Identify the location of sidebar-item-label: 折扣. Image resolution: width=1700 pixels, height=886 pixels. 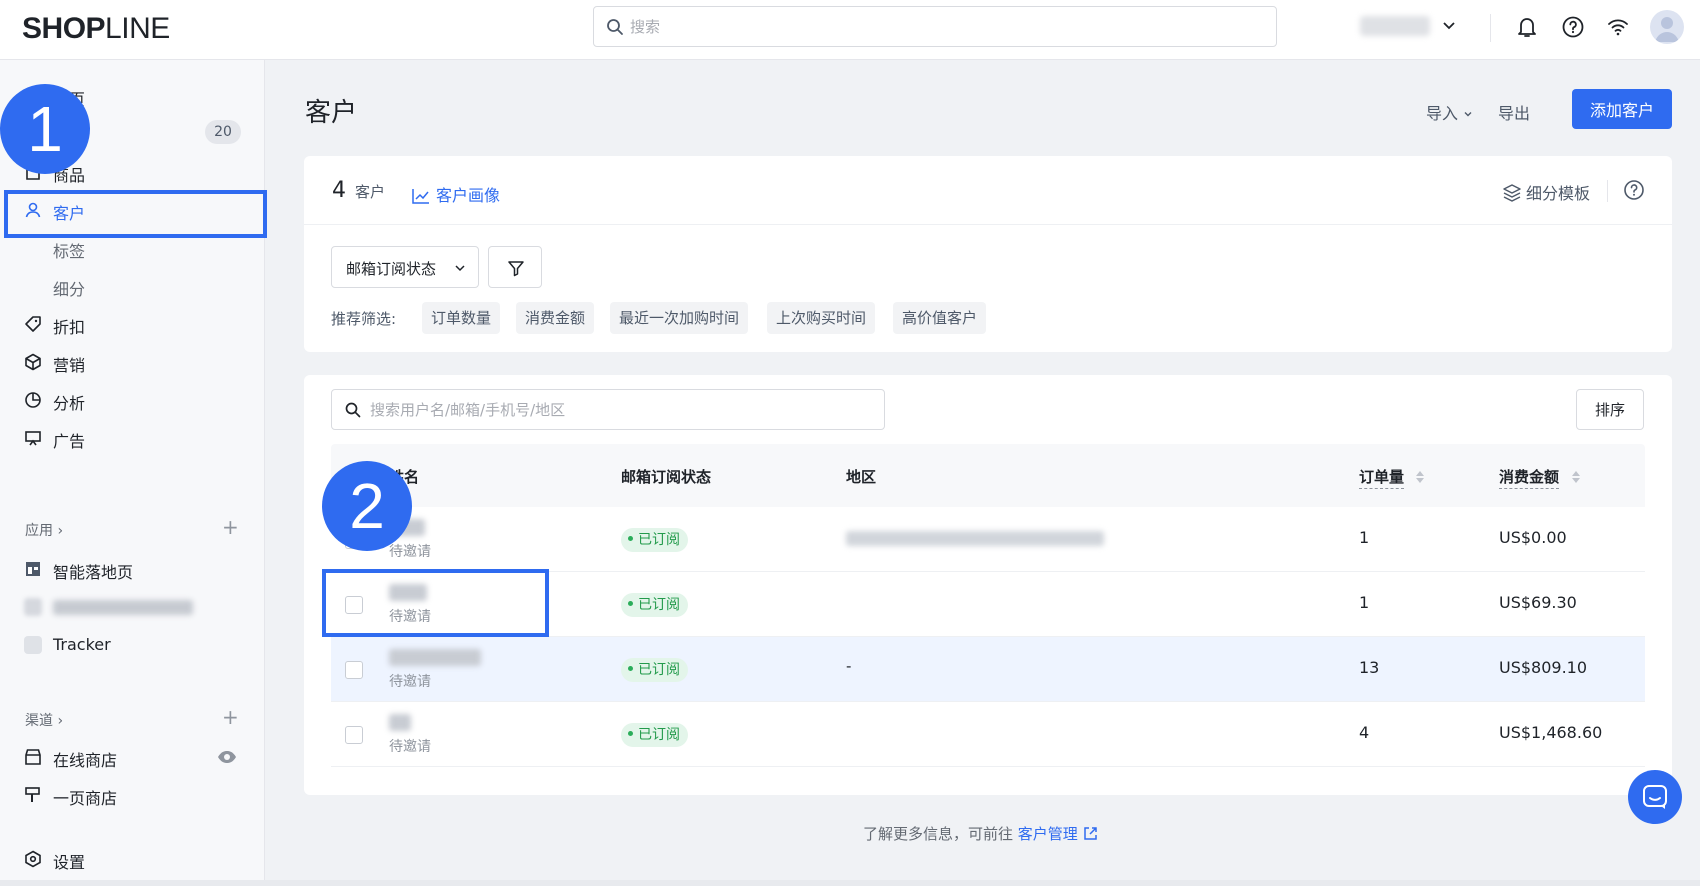
(69, 327).